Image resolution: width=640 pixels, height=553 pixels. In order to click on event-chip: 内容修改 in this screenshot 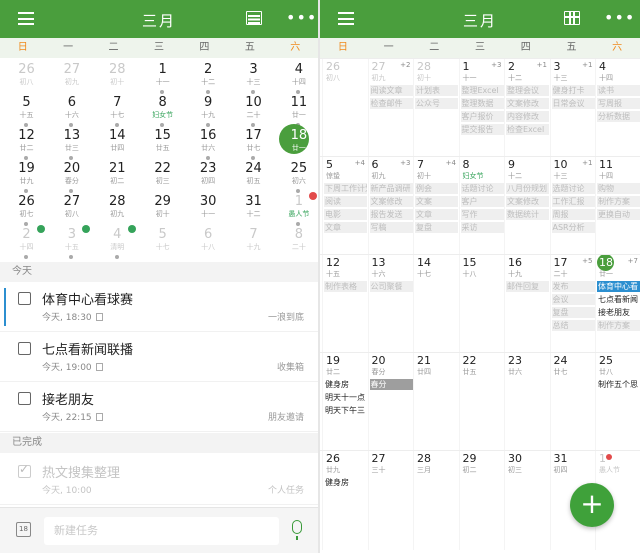, I will do `click(527, 116)`.